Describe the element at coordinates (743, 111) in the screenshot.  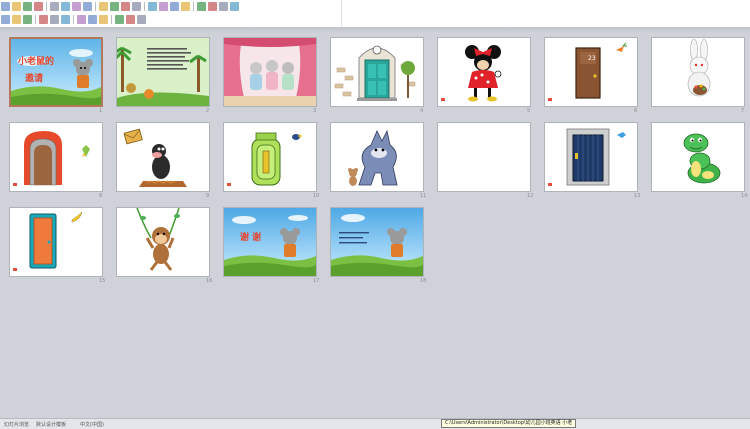
I see `slide-number-7: 7` at that location.